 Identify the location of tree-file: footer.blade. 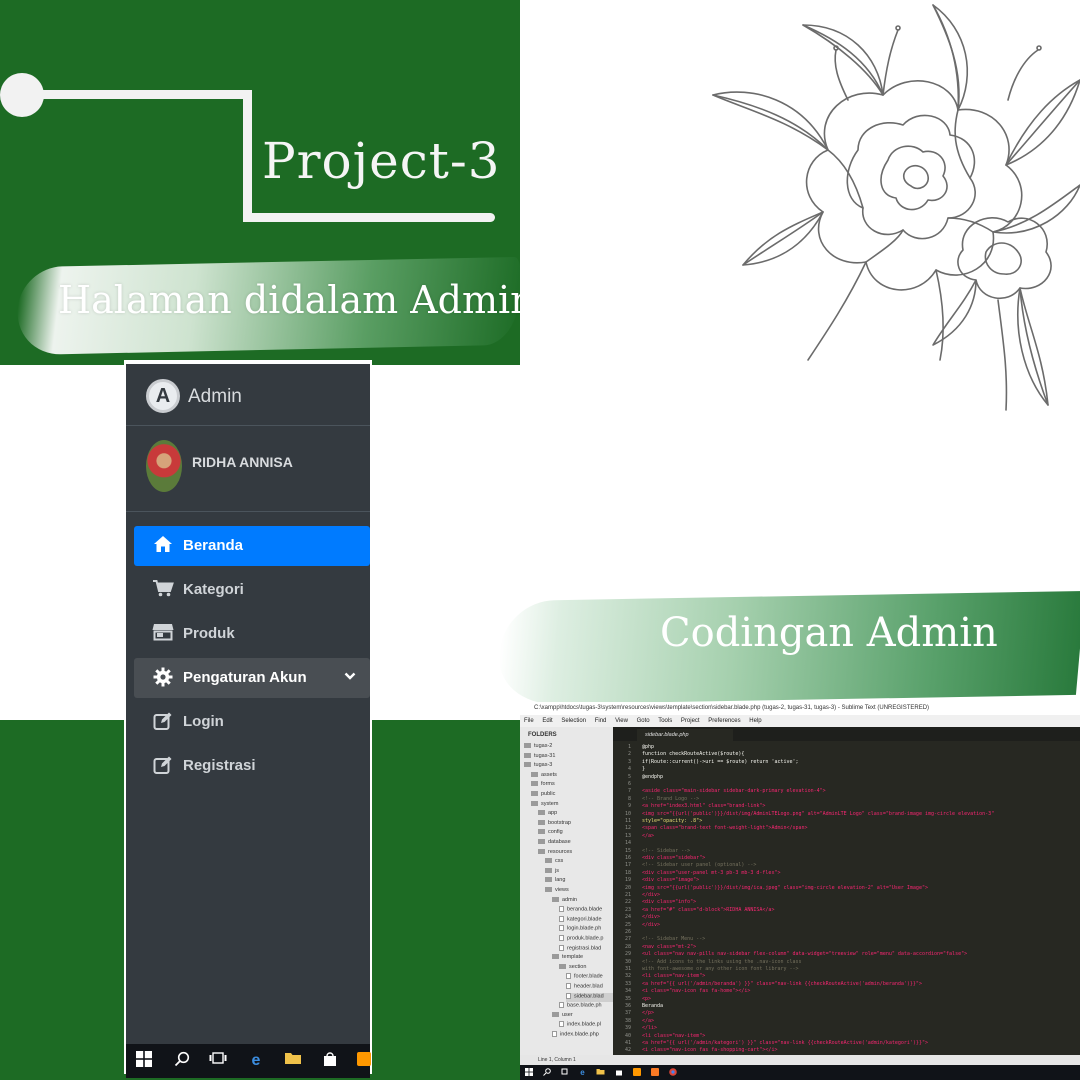
(589, 977).